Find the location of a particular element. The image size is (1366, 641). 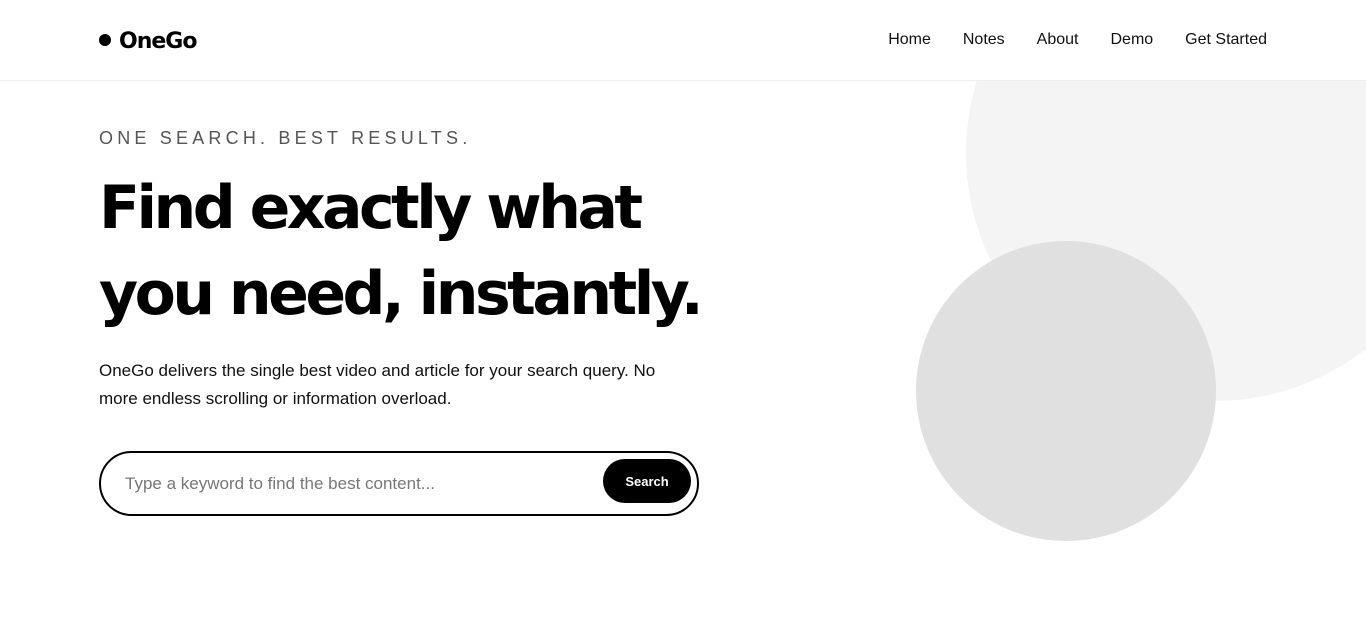

search-form: Search is located at coordinates (399, 483).